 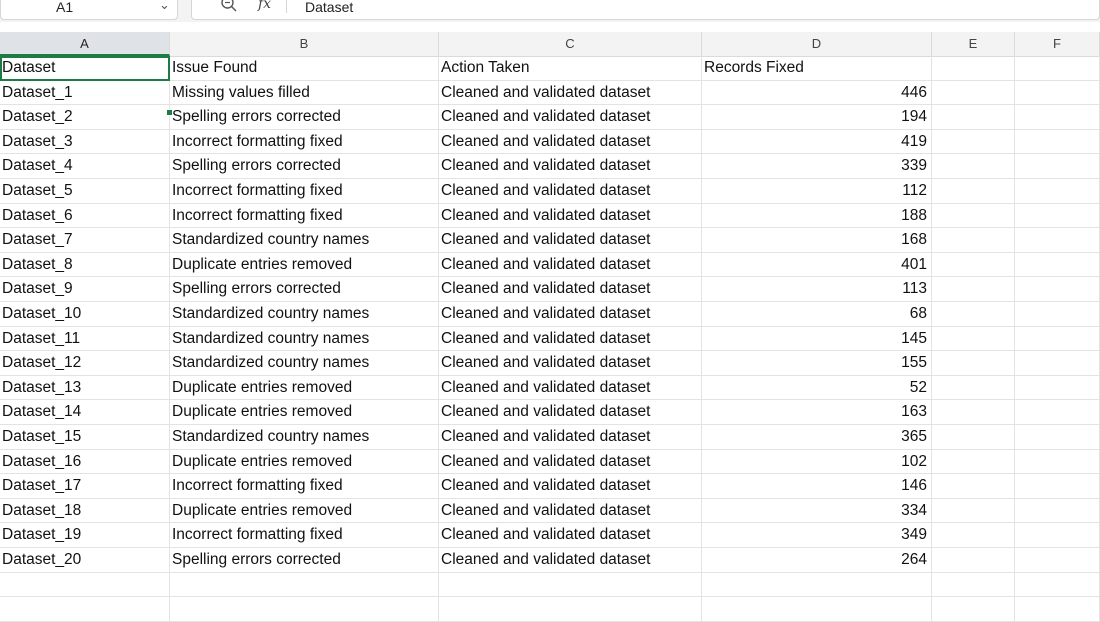 What do you see at coordinates (229, 6) in the screenshot?
I see `zoom-icon` at bounding box center [229, 6].